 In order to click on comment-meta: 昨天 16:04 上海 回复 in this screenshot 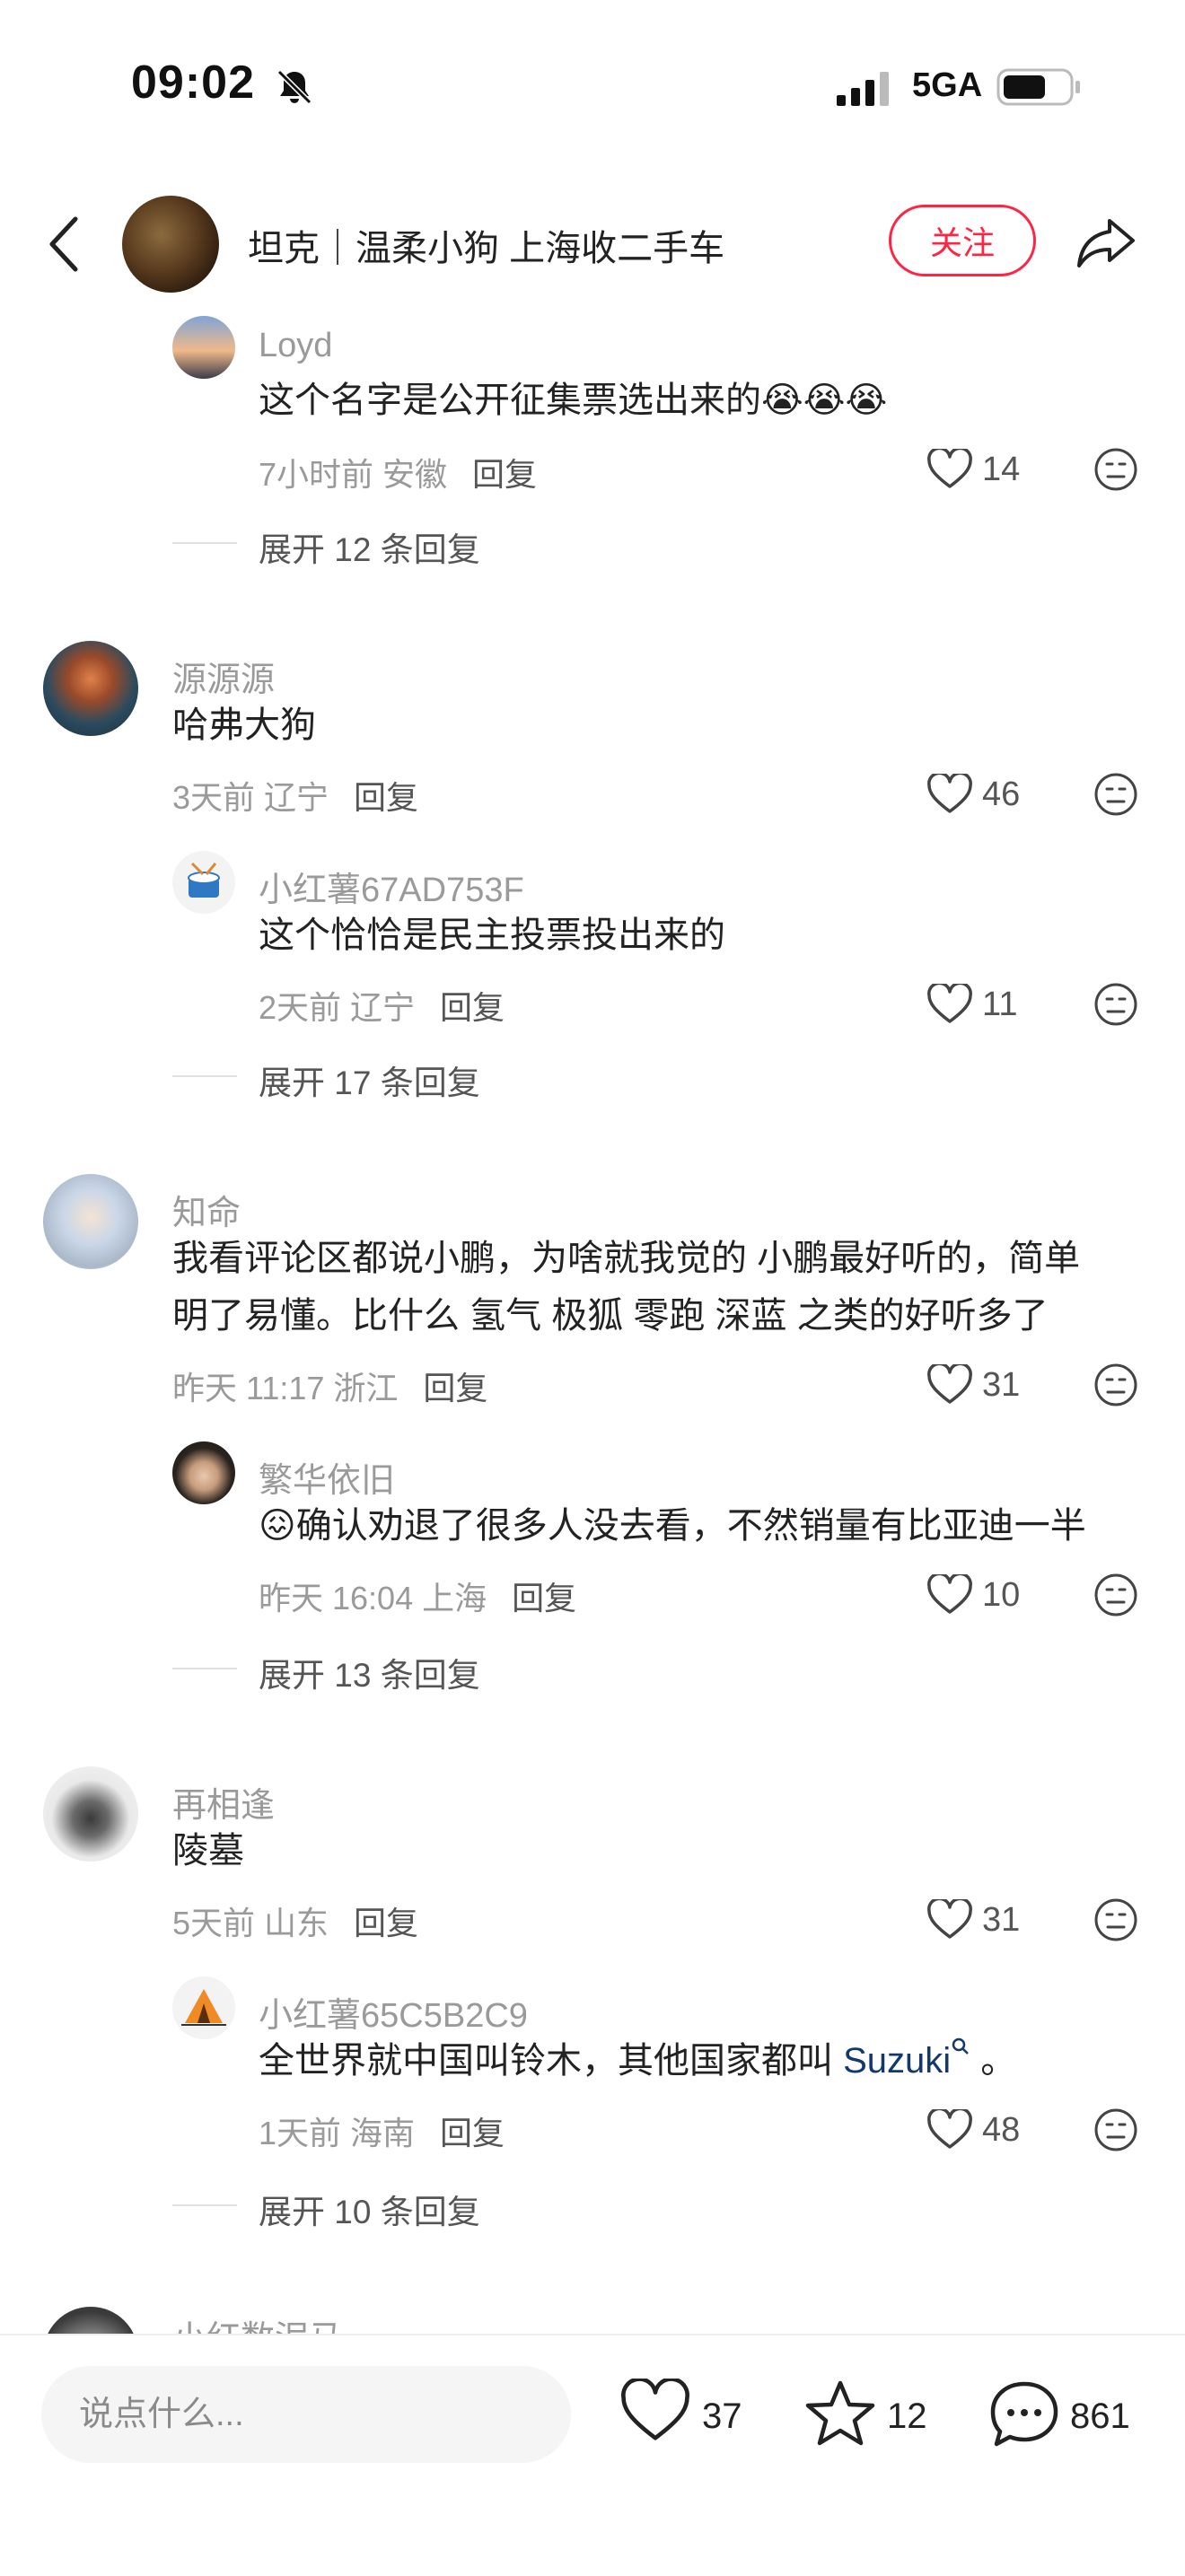, I will do `click(417, 1596)`.